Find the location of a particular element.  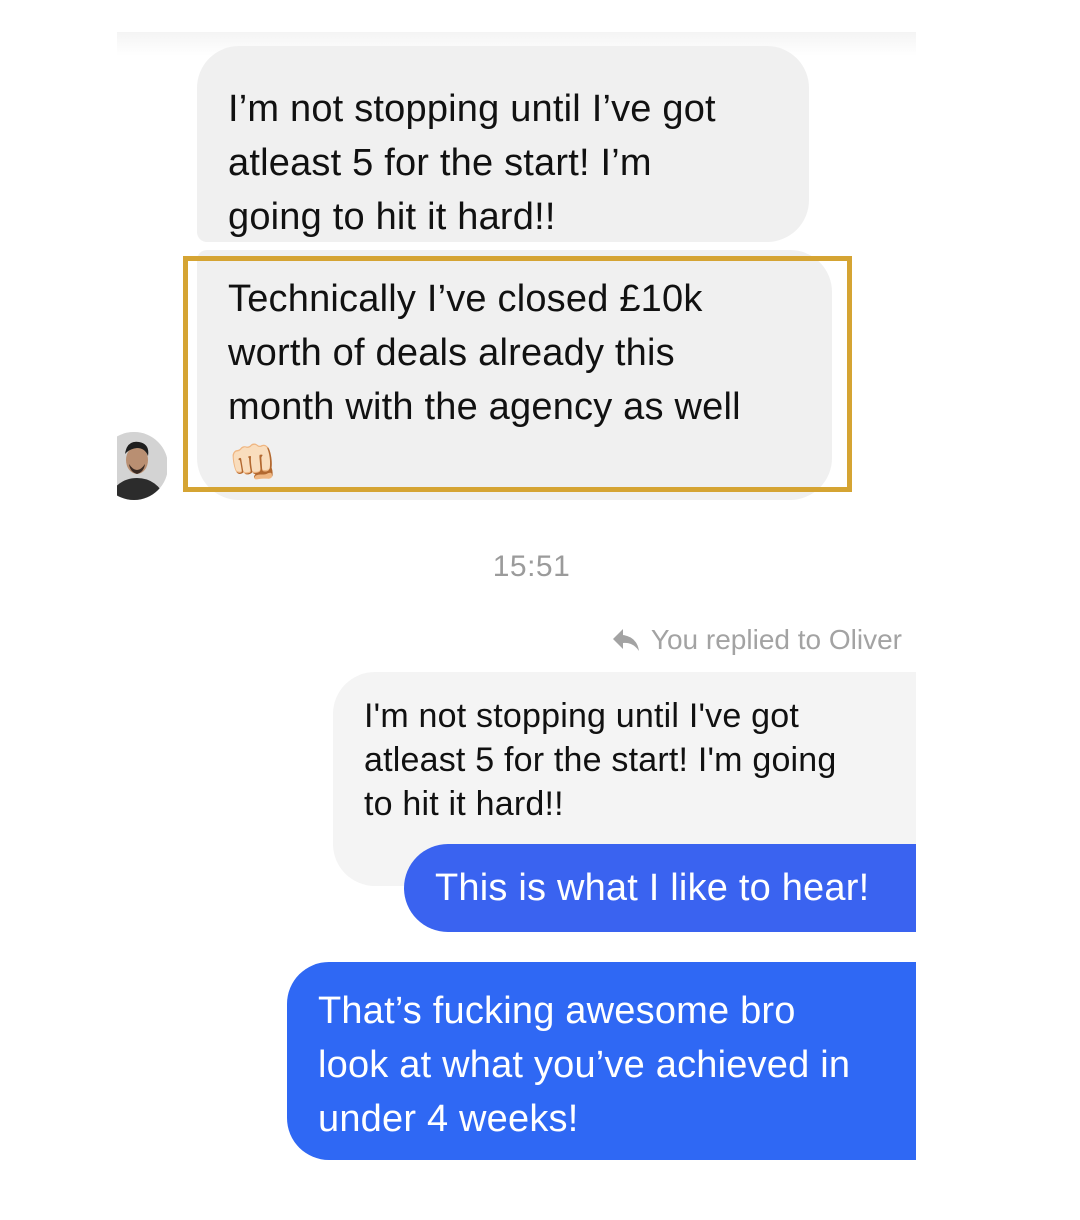

message-line: I’m not stopping until I’ve got is located at coordinates (472, 109).